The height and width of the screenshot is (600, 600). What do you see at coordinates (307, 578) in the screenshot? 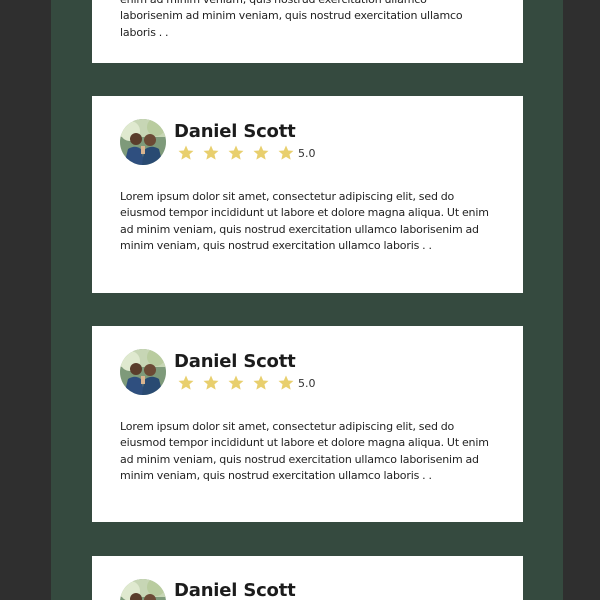
I see `review-card: Daniel Scott` at bounding box center [307, 578].